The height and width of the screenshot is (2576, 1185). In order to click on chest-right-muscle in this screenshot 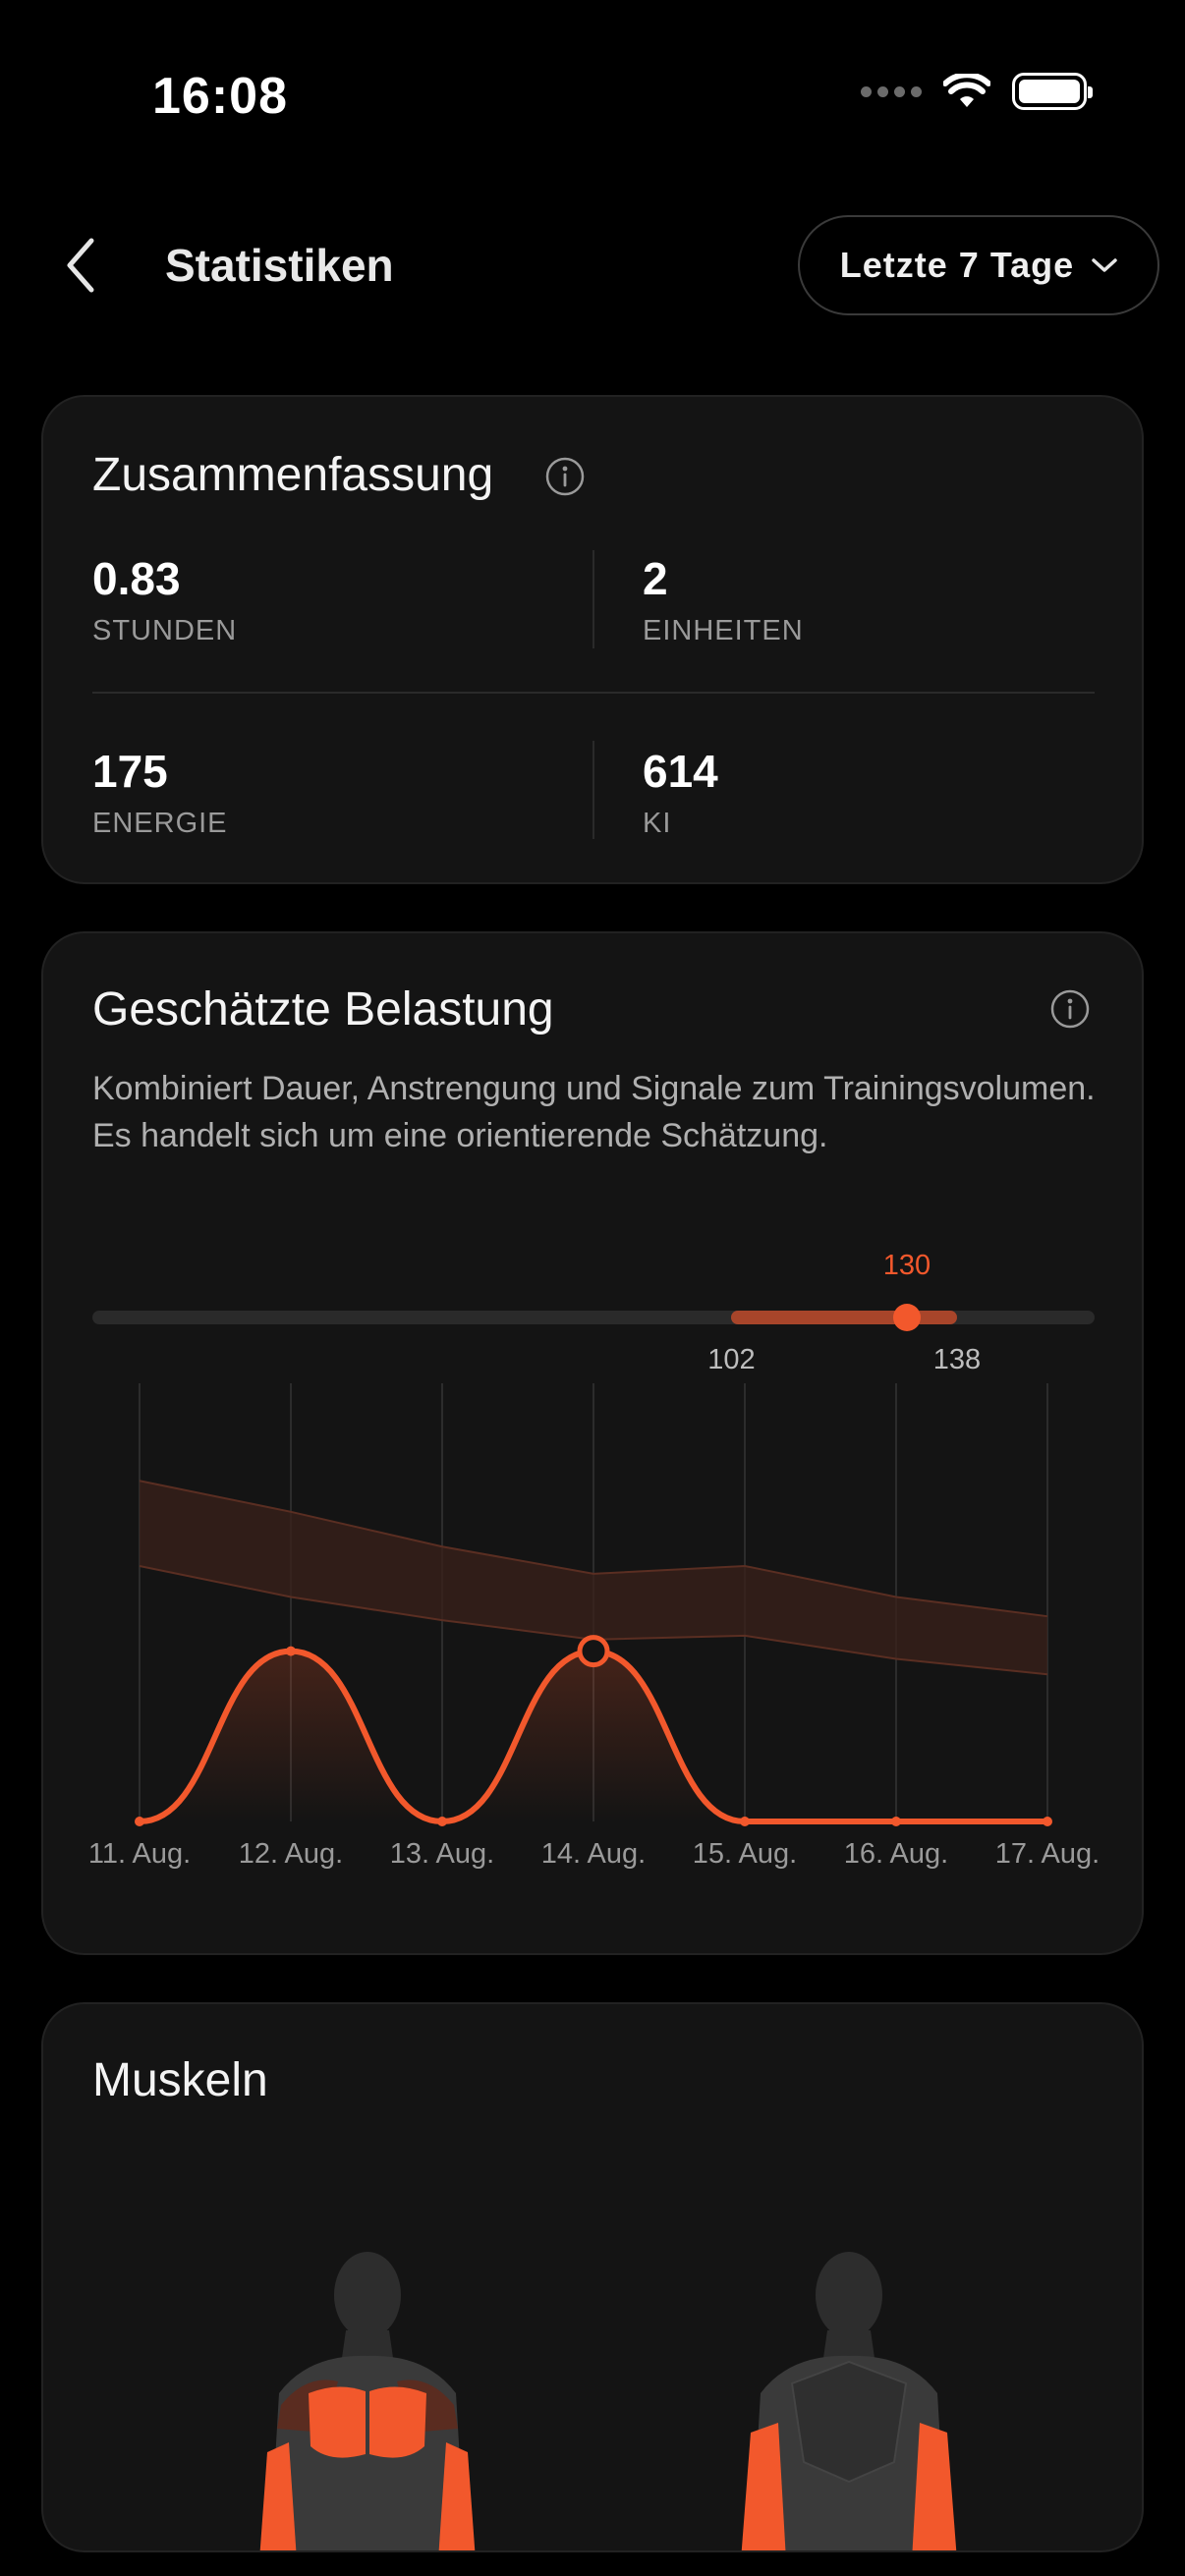, I will do `click(398, 2422)`.